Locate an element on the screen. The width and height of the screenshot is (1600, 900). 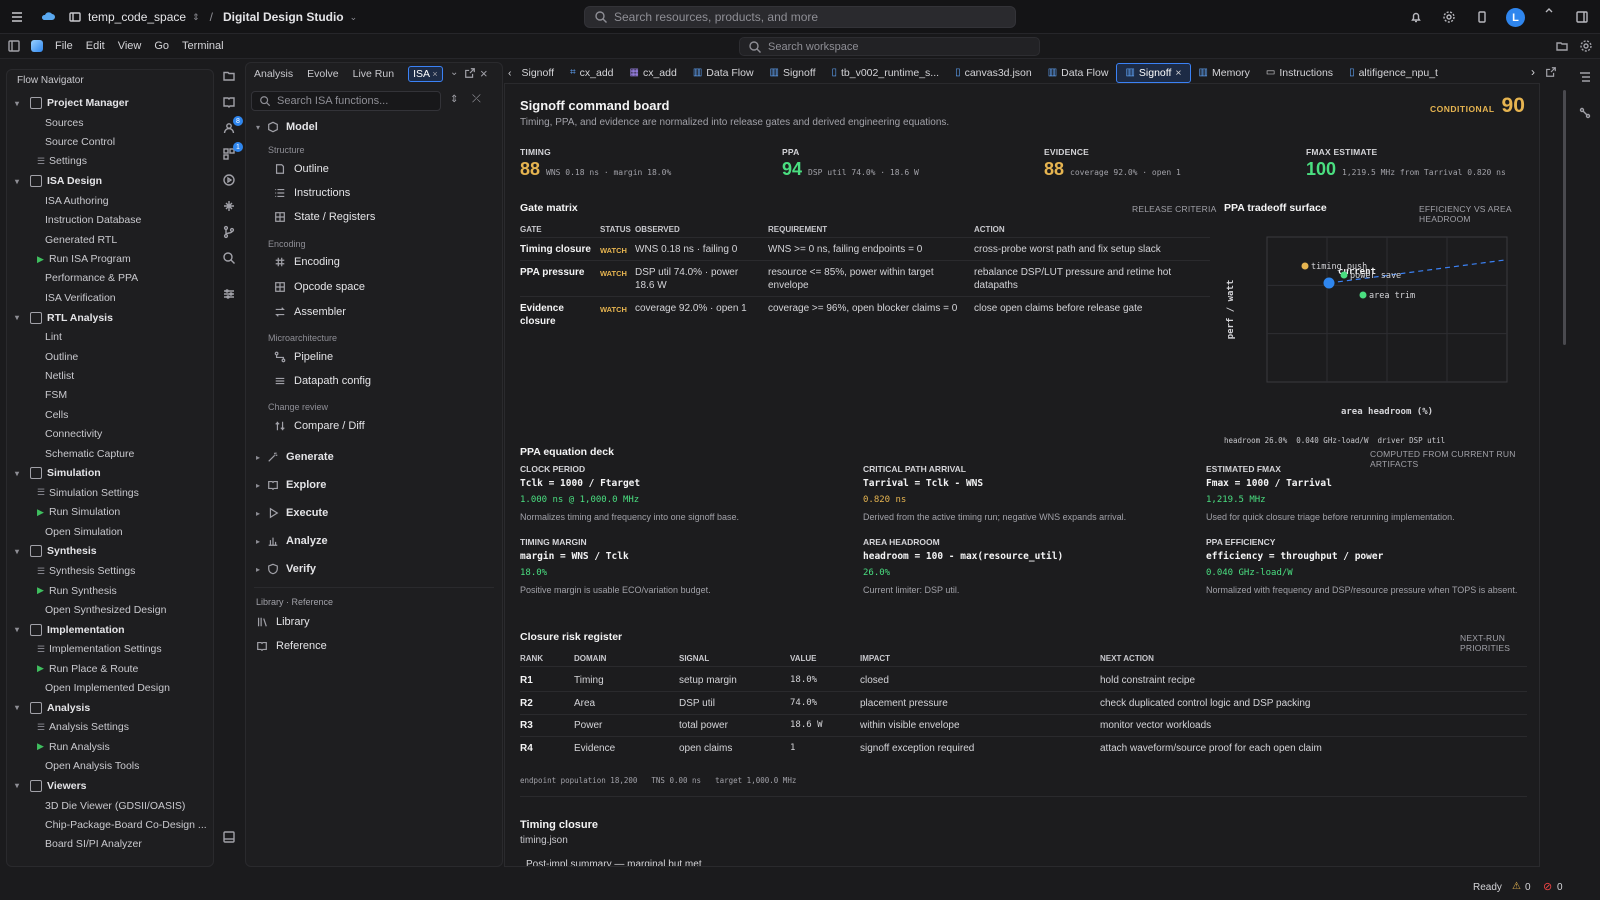
editor-tab-cx-add: ⌗ cx_add is located at coordinates (592, 73).